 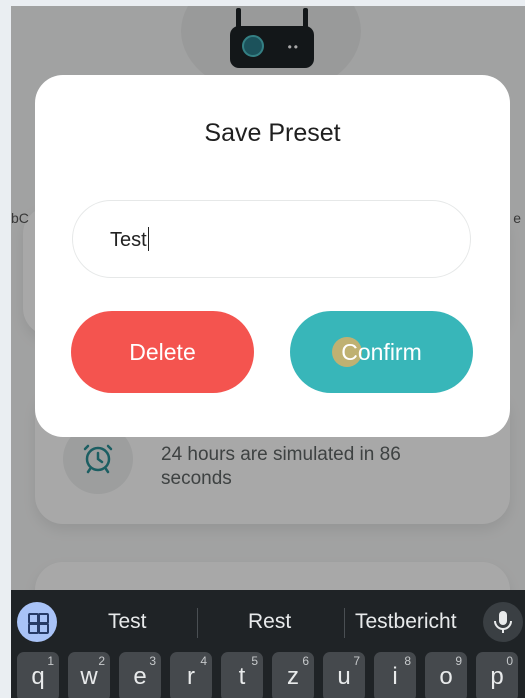 I want to click on confirm-button-label: Confirm, so click(x=381, y=351).